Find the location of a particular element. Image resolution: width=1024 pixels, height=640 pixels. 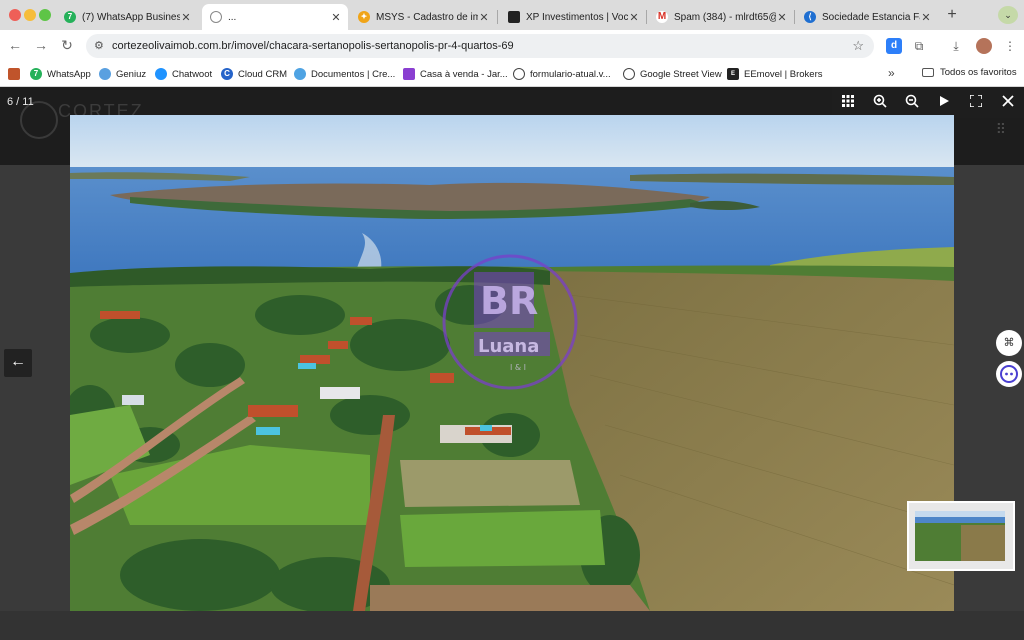

bookmark-label: EEmovel | Brokers is located at coordinates (783, 74).